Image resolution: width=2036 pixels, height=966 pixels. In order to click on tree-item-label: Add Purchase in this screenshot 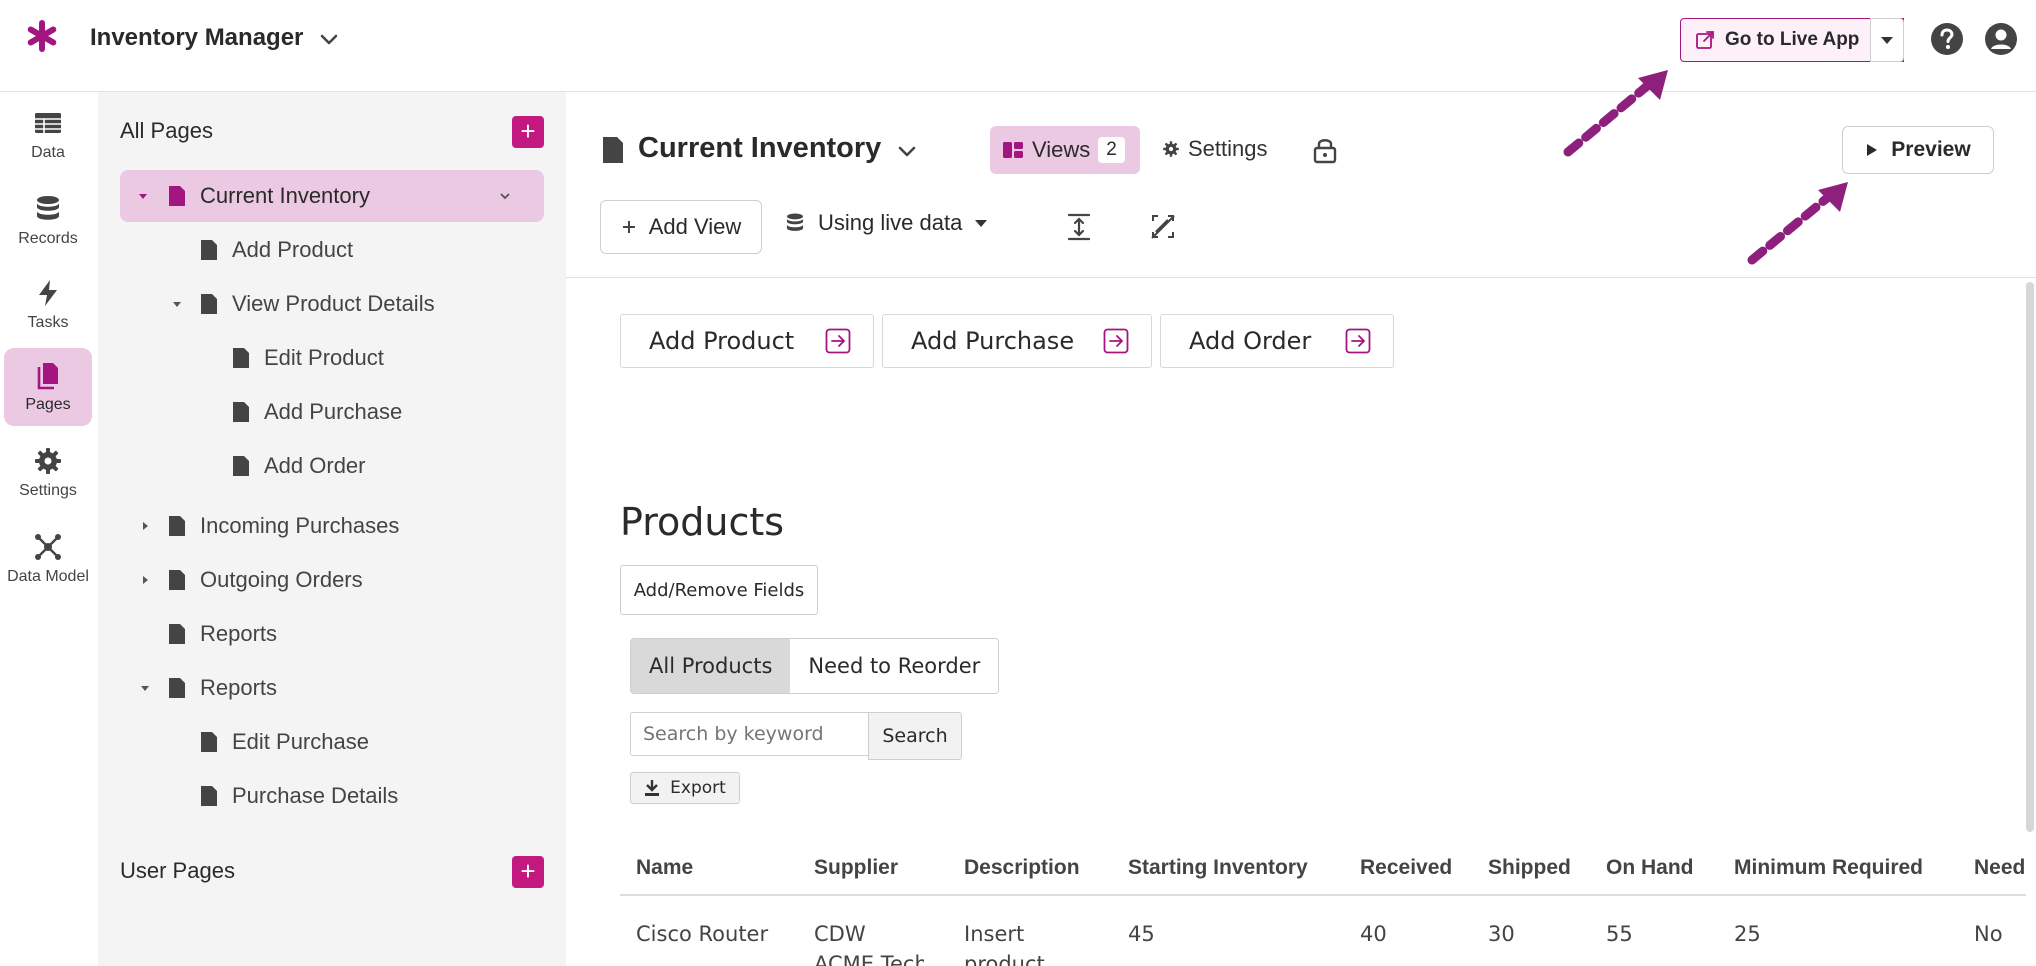, I will do `click(333, 411)`.